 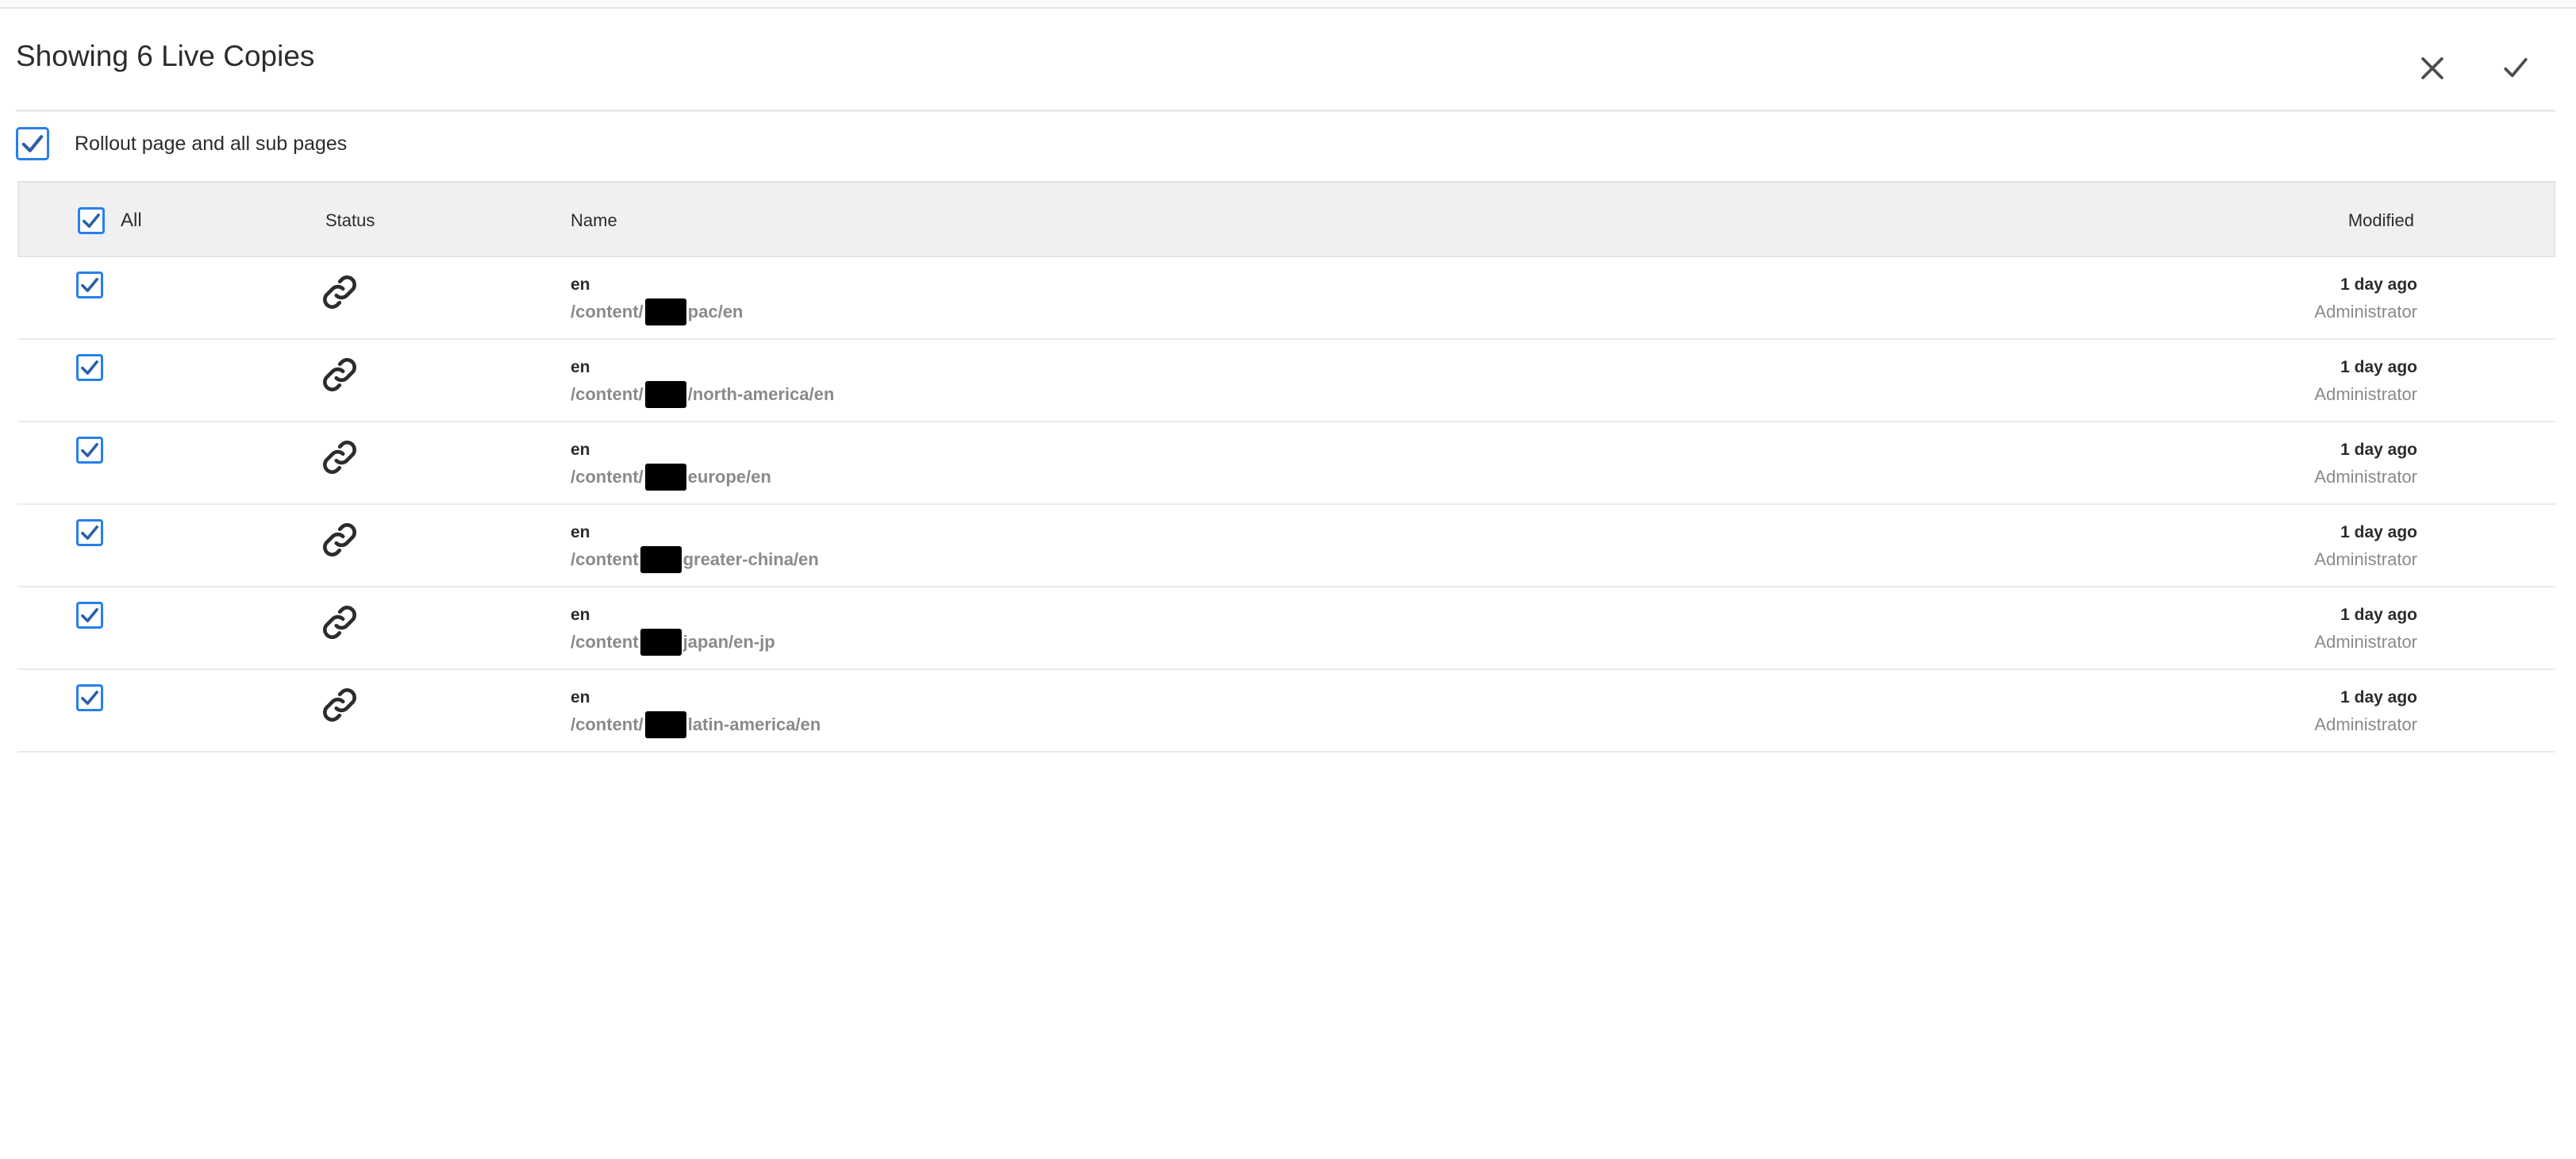 I want to click on close-button, so click(x=2432, y=68).